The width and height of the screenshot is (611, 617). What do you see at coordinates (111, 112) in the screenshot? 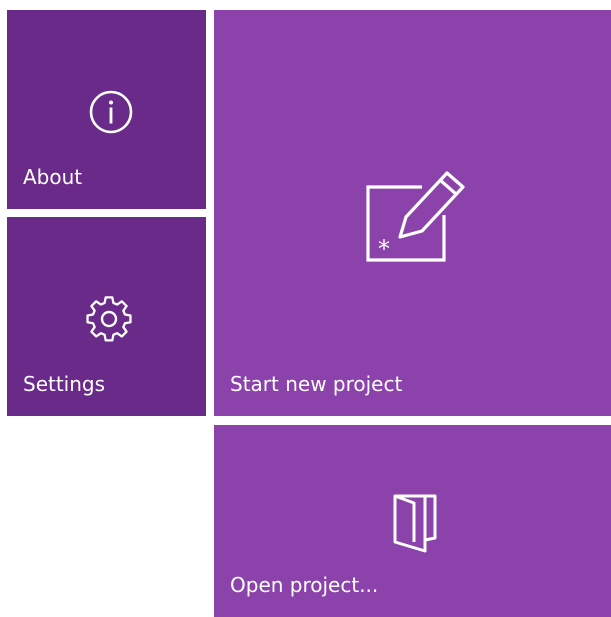
I see `info-icon` at bounding box center [111, 112].